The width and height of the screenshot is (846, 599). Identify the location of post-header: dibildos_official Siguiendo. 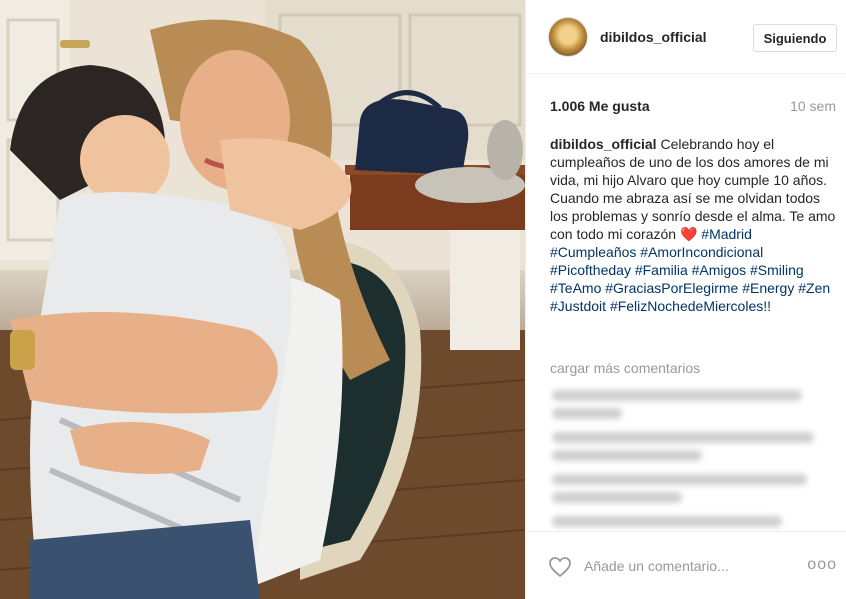
(686, 37).